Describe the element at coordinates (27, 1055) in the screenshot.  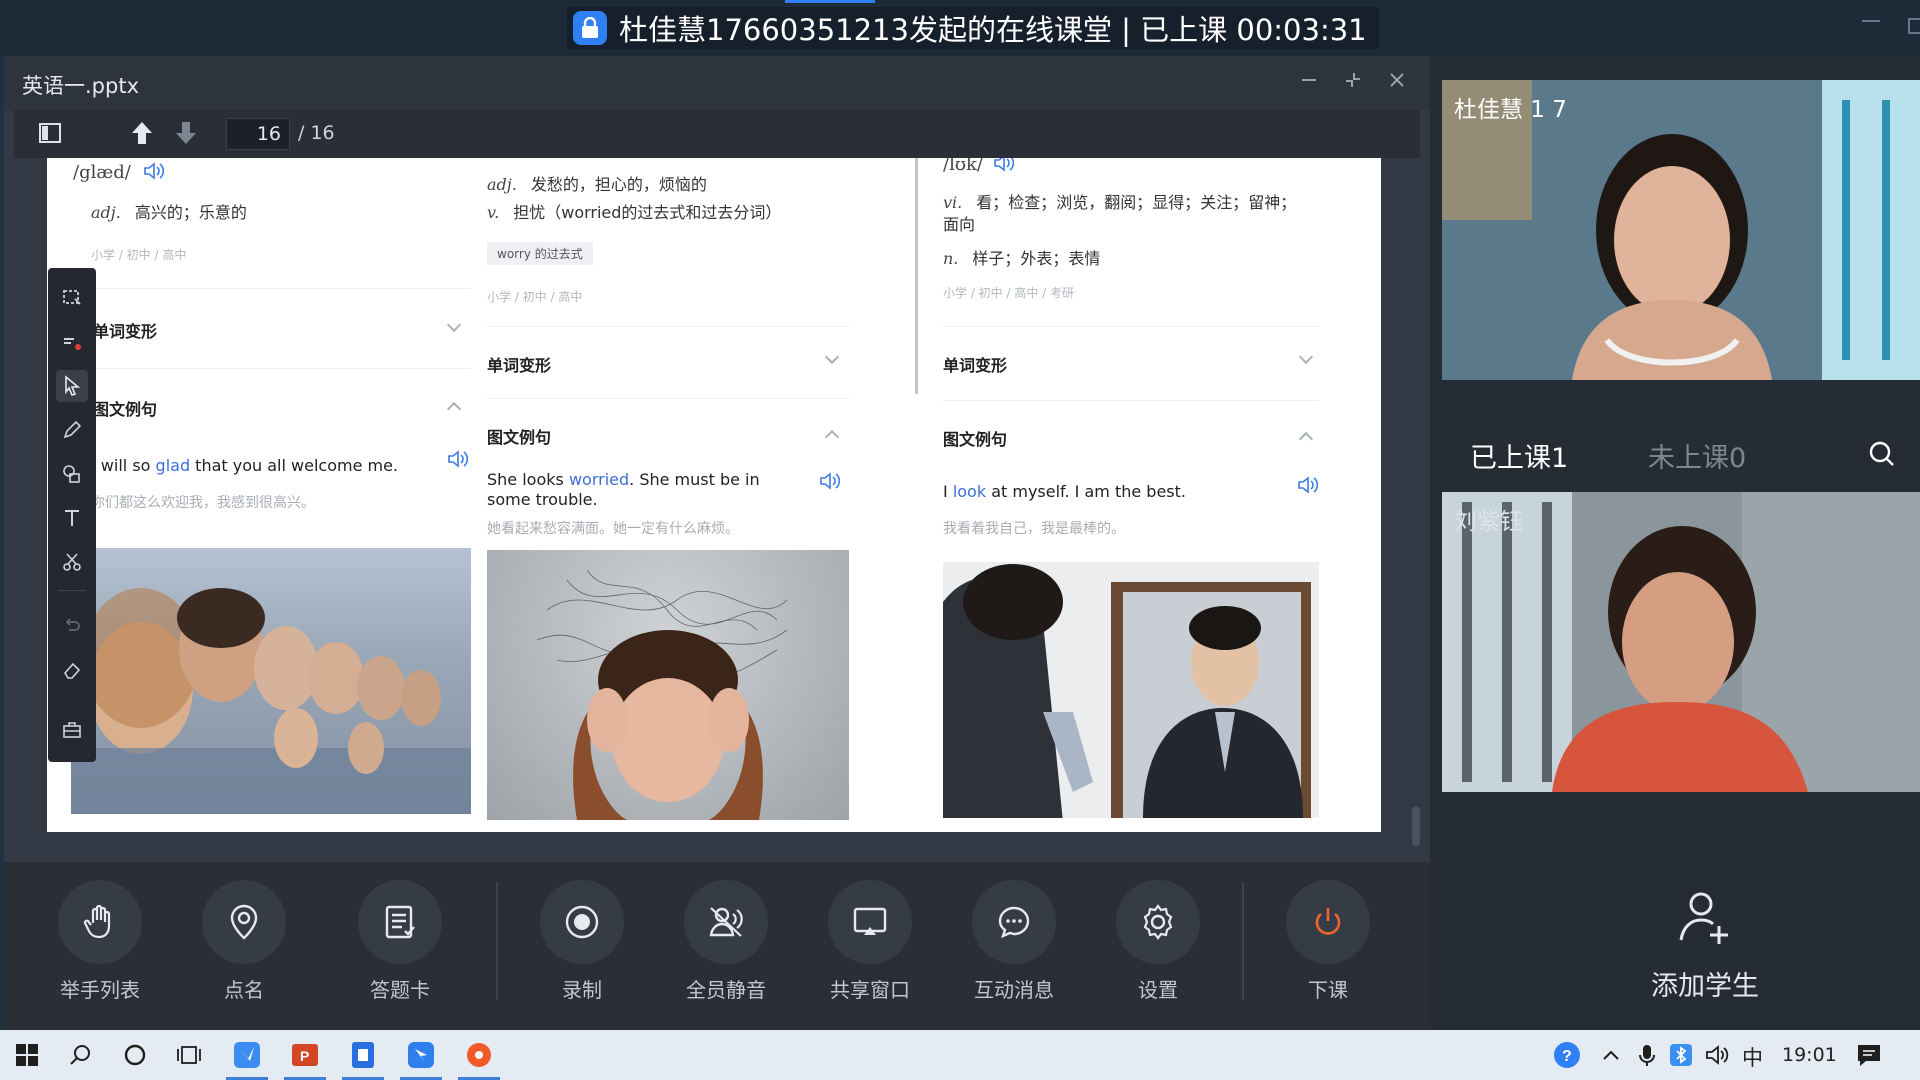
I see `windows-start-icon` at that location.